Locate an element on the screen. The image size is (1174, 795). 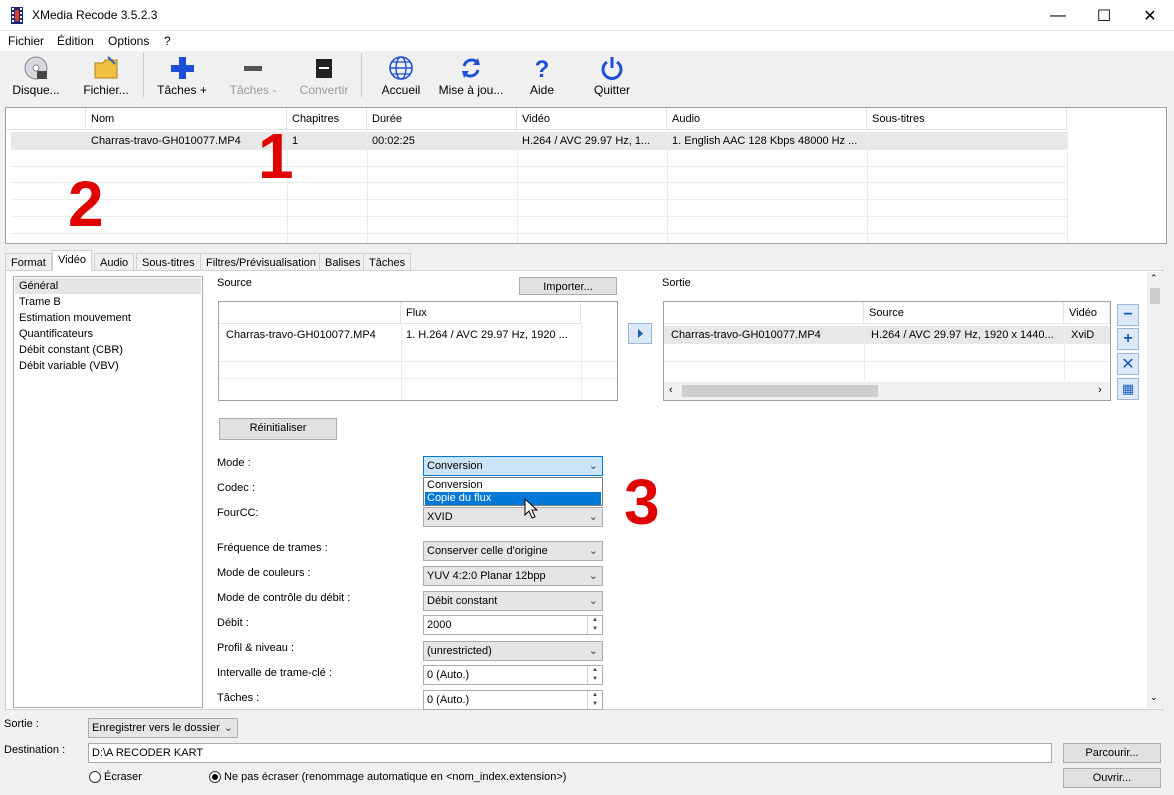
output-mode-select: Enregistrer vers le dossier ⌄ is located at coordinates (163, 728).